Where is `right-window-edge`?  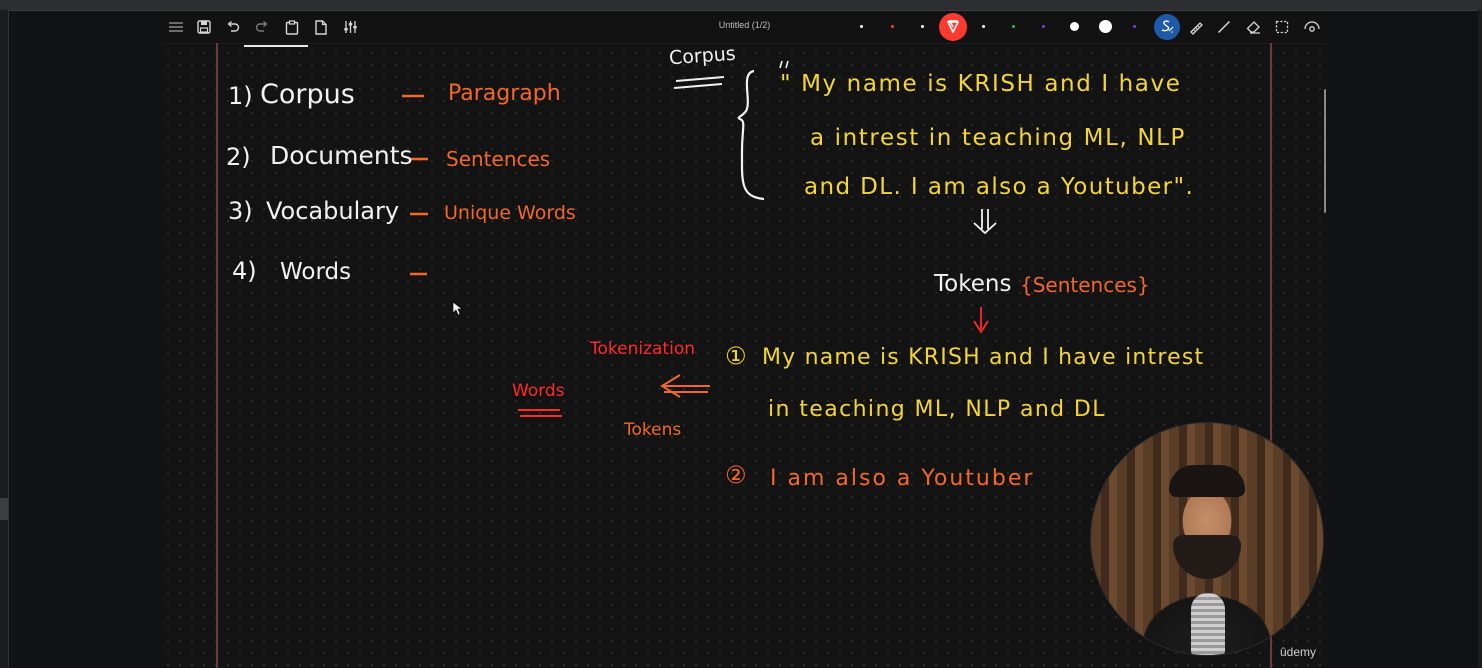 right-window-edge is located at coordinates (1480, 339).